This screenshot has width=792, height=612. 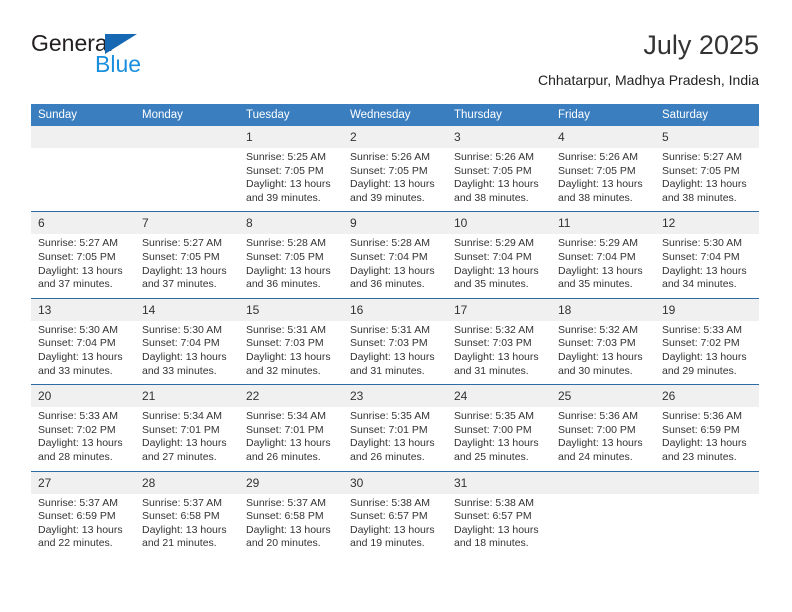 I want to click on general-blue-logo: General Blue, so click(x=131, y=58).